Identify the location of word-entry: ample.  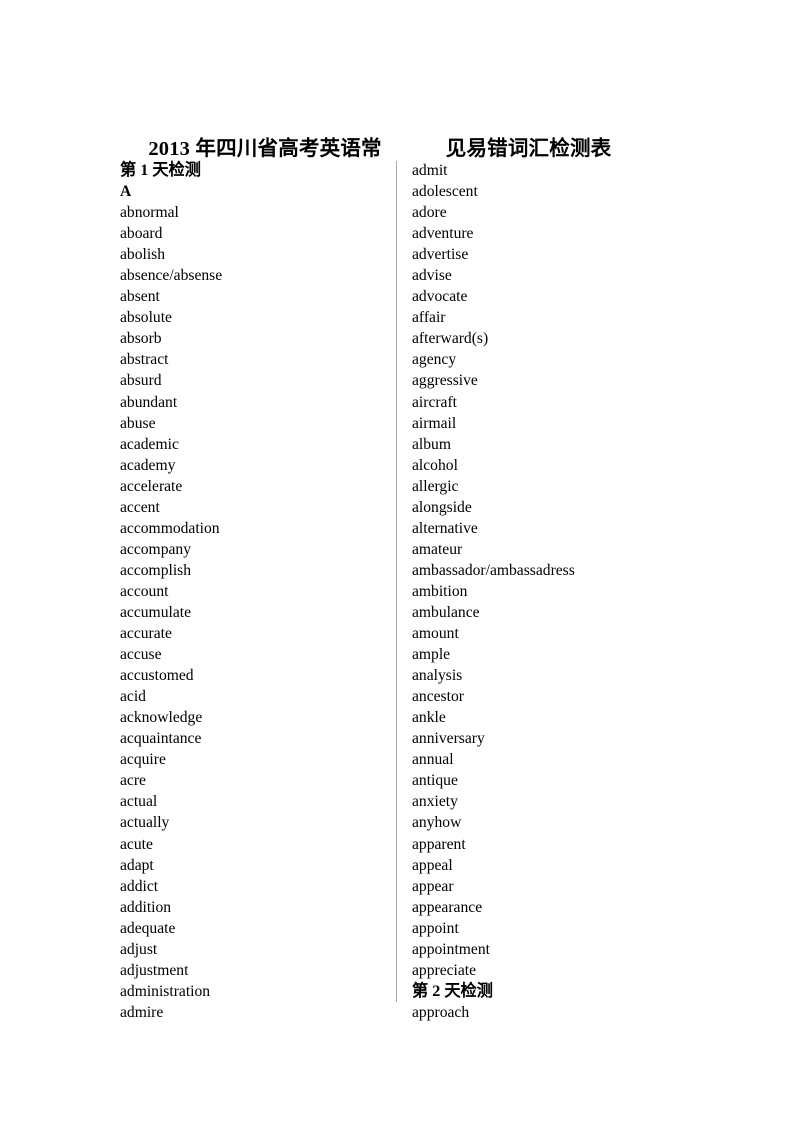
(431, 655).